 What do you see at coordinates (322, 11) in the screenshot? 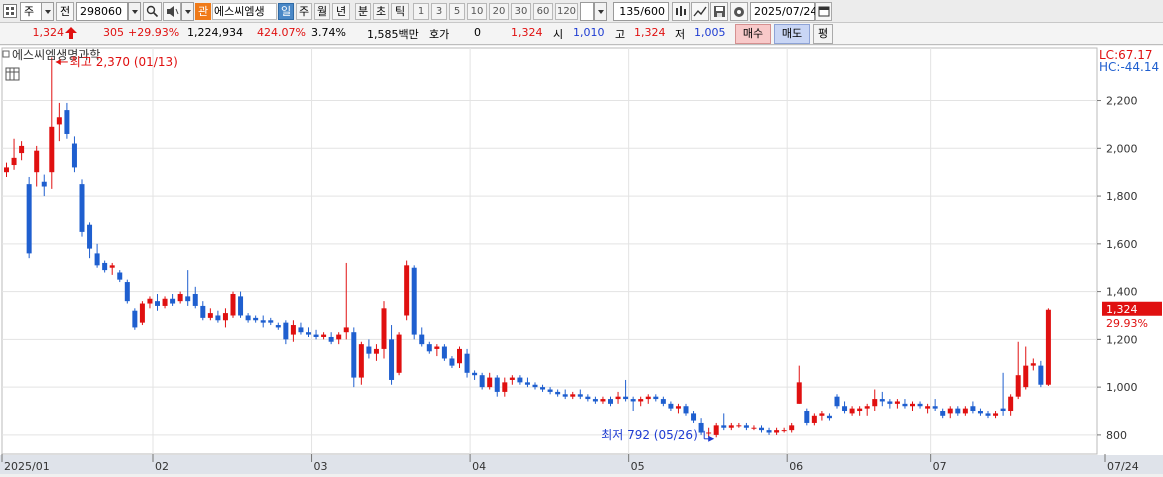
I see `period-month: 월` at bounding box center [322, 11].